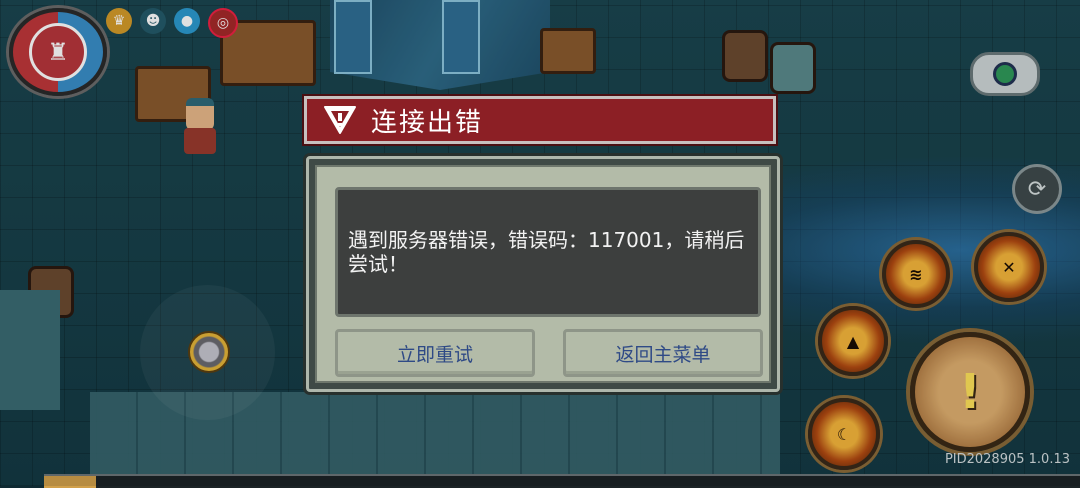  I want to click on error-message: 遇到服务器错误，错误码：117001，请稍后尝试！, so click(546, 252).